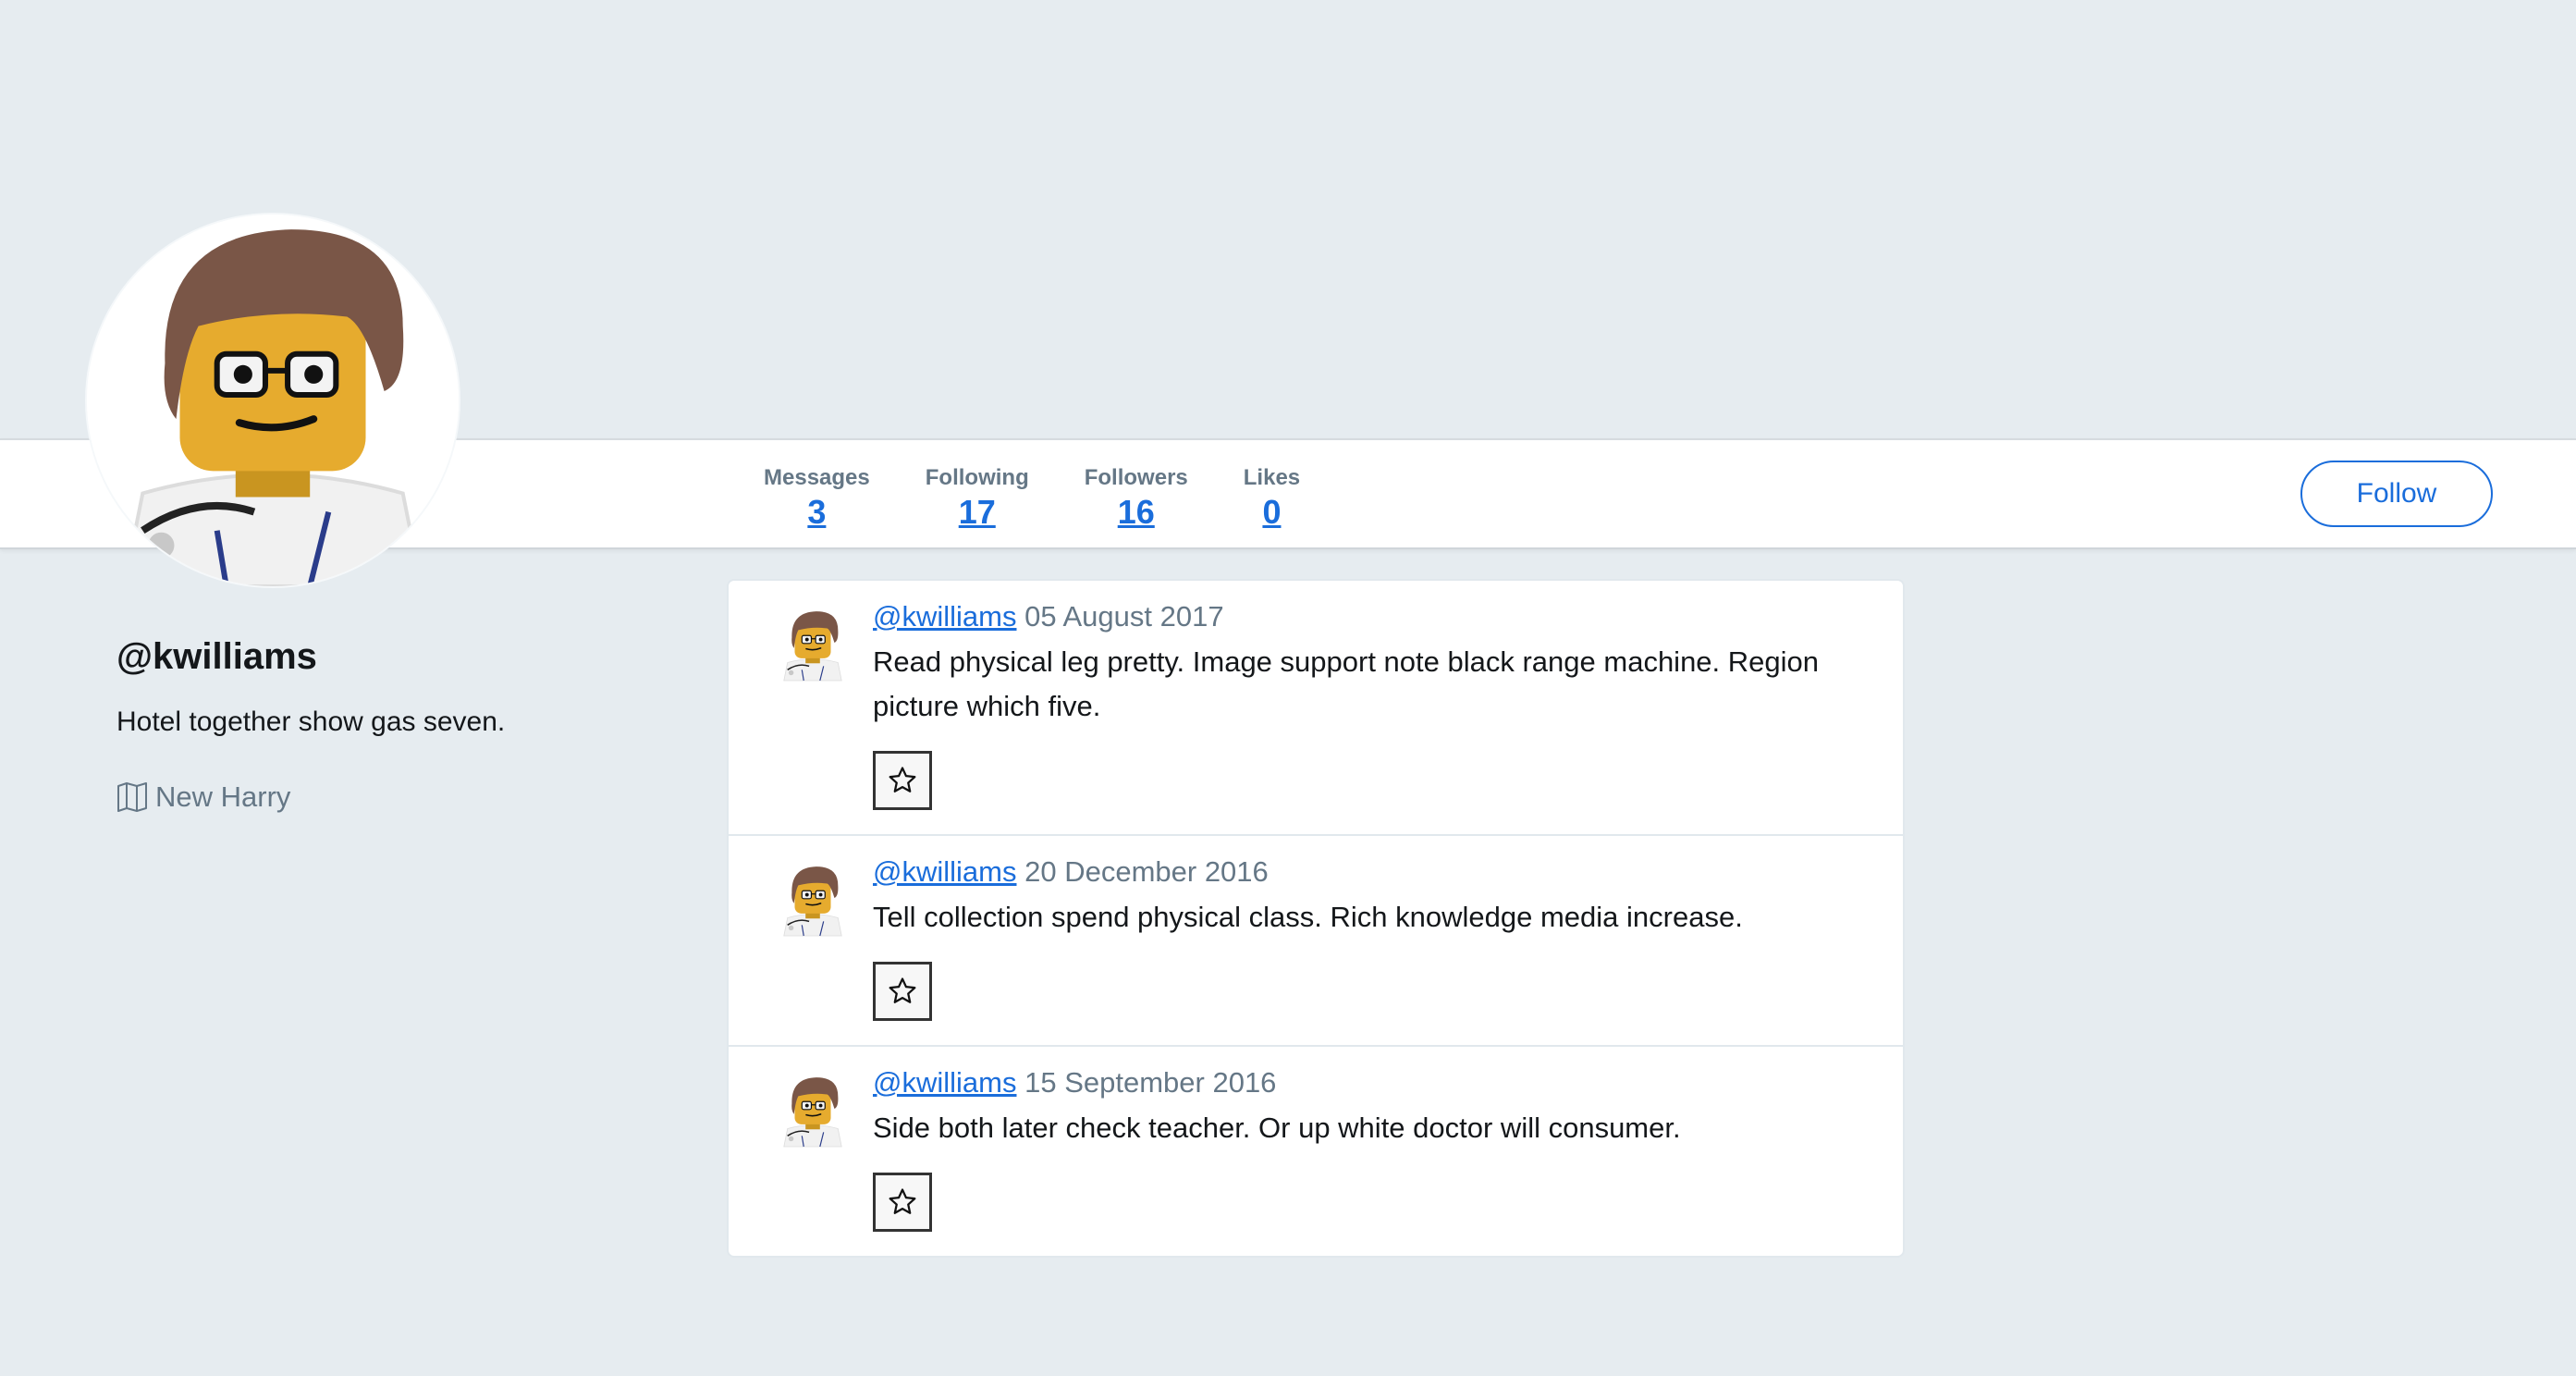  I want to click on stat-messages: Messages 3, so click(817, 498).